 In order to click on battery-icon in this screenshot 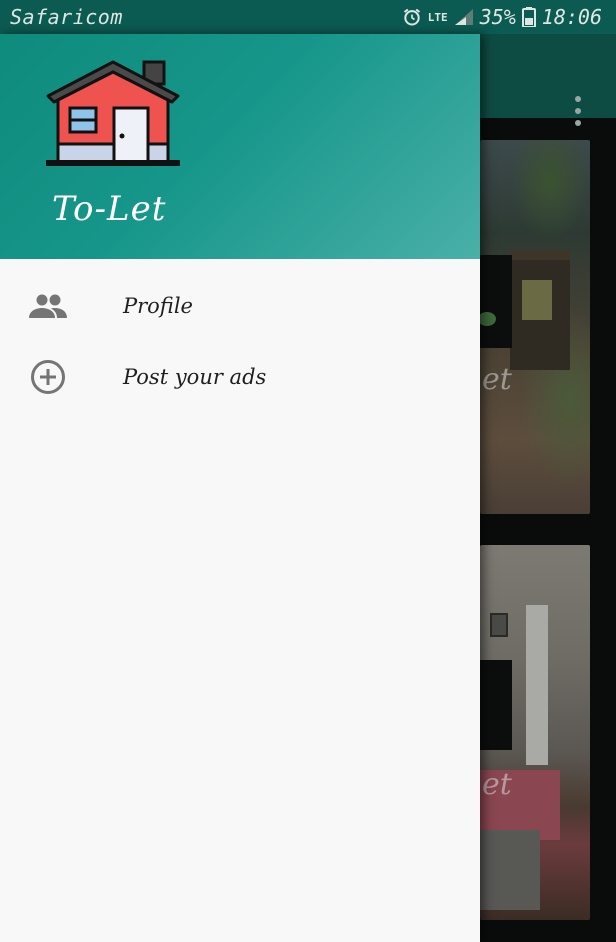, I will do `click(528, 17)`.